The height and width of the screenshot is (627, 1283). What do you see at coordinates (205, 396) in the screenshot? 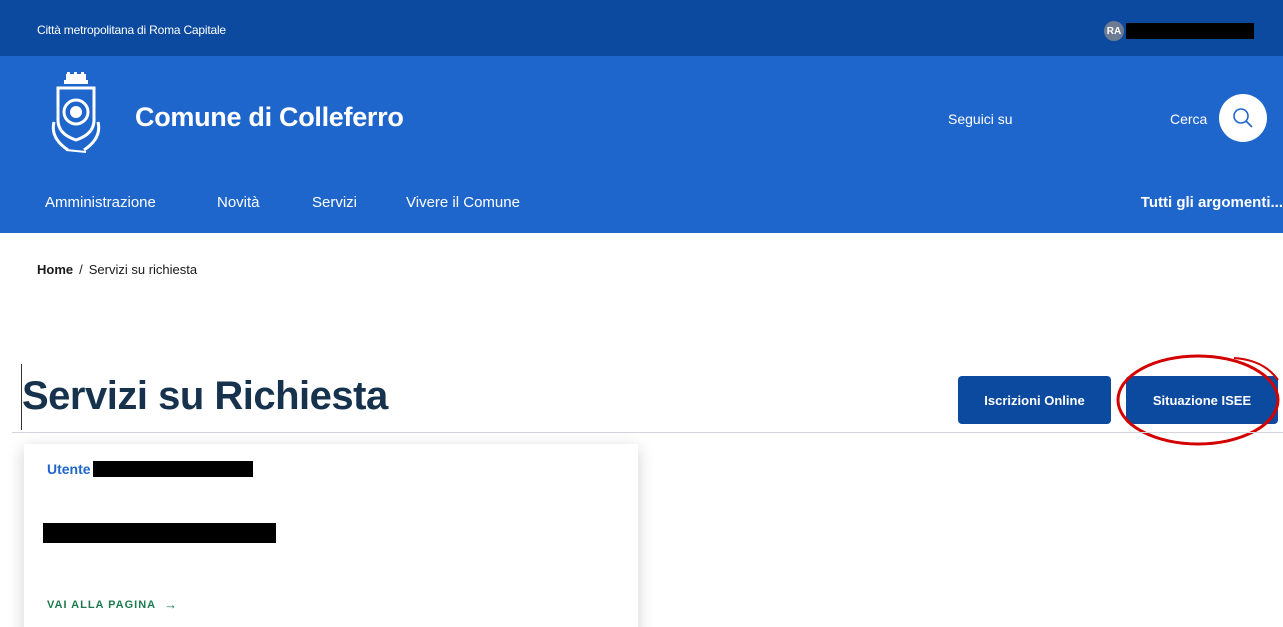
I see `page-title: Servizi su Richiesta` at bounding box center [205, 396].